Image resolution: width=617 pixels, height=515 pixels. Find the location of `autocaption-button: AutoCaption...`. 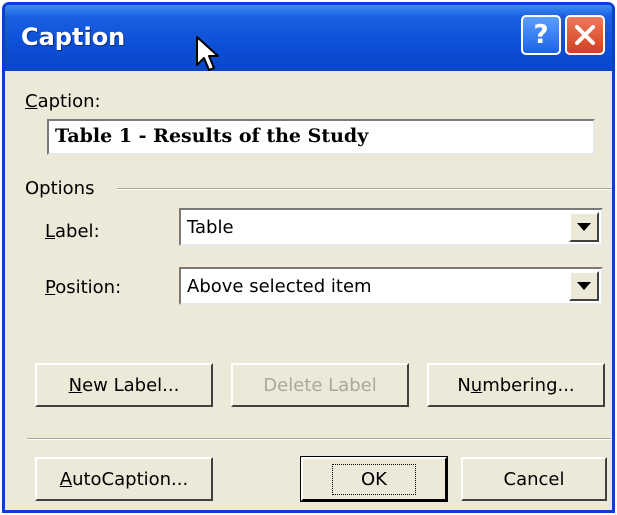

autocaption-button: AutoCaption... is located at coordinates (124, 479).